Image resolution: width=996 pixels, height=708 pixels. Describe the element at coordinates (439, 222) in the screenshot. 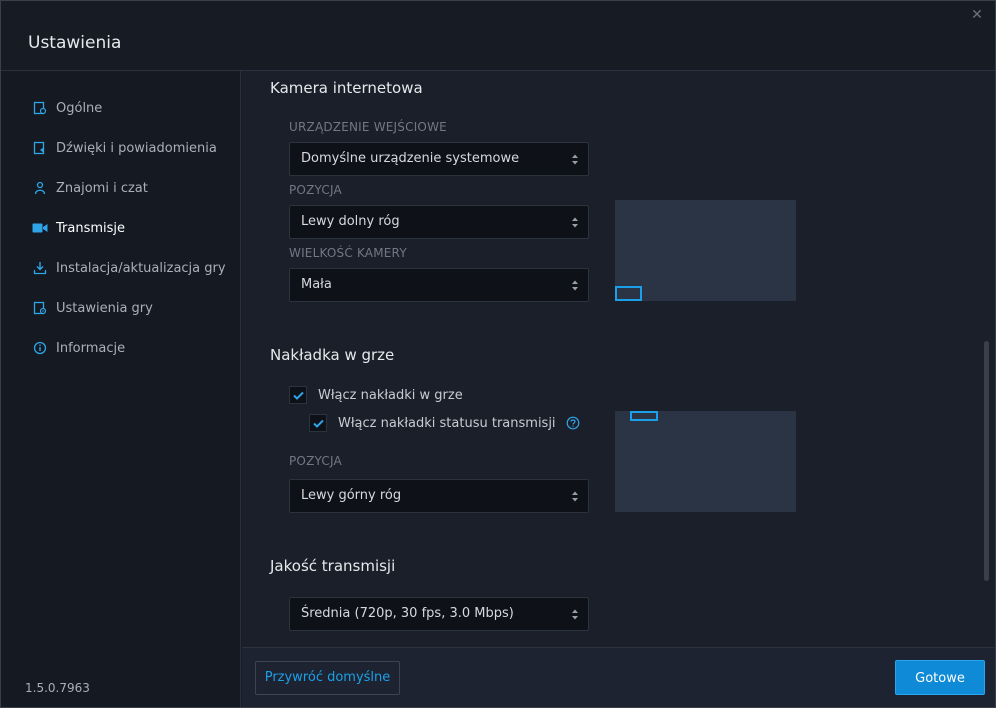

I see `webcam-position-select: Lewy dolny róg` at that location.